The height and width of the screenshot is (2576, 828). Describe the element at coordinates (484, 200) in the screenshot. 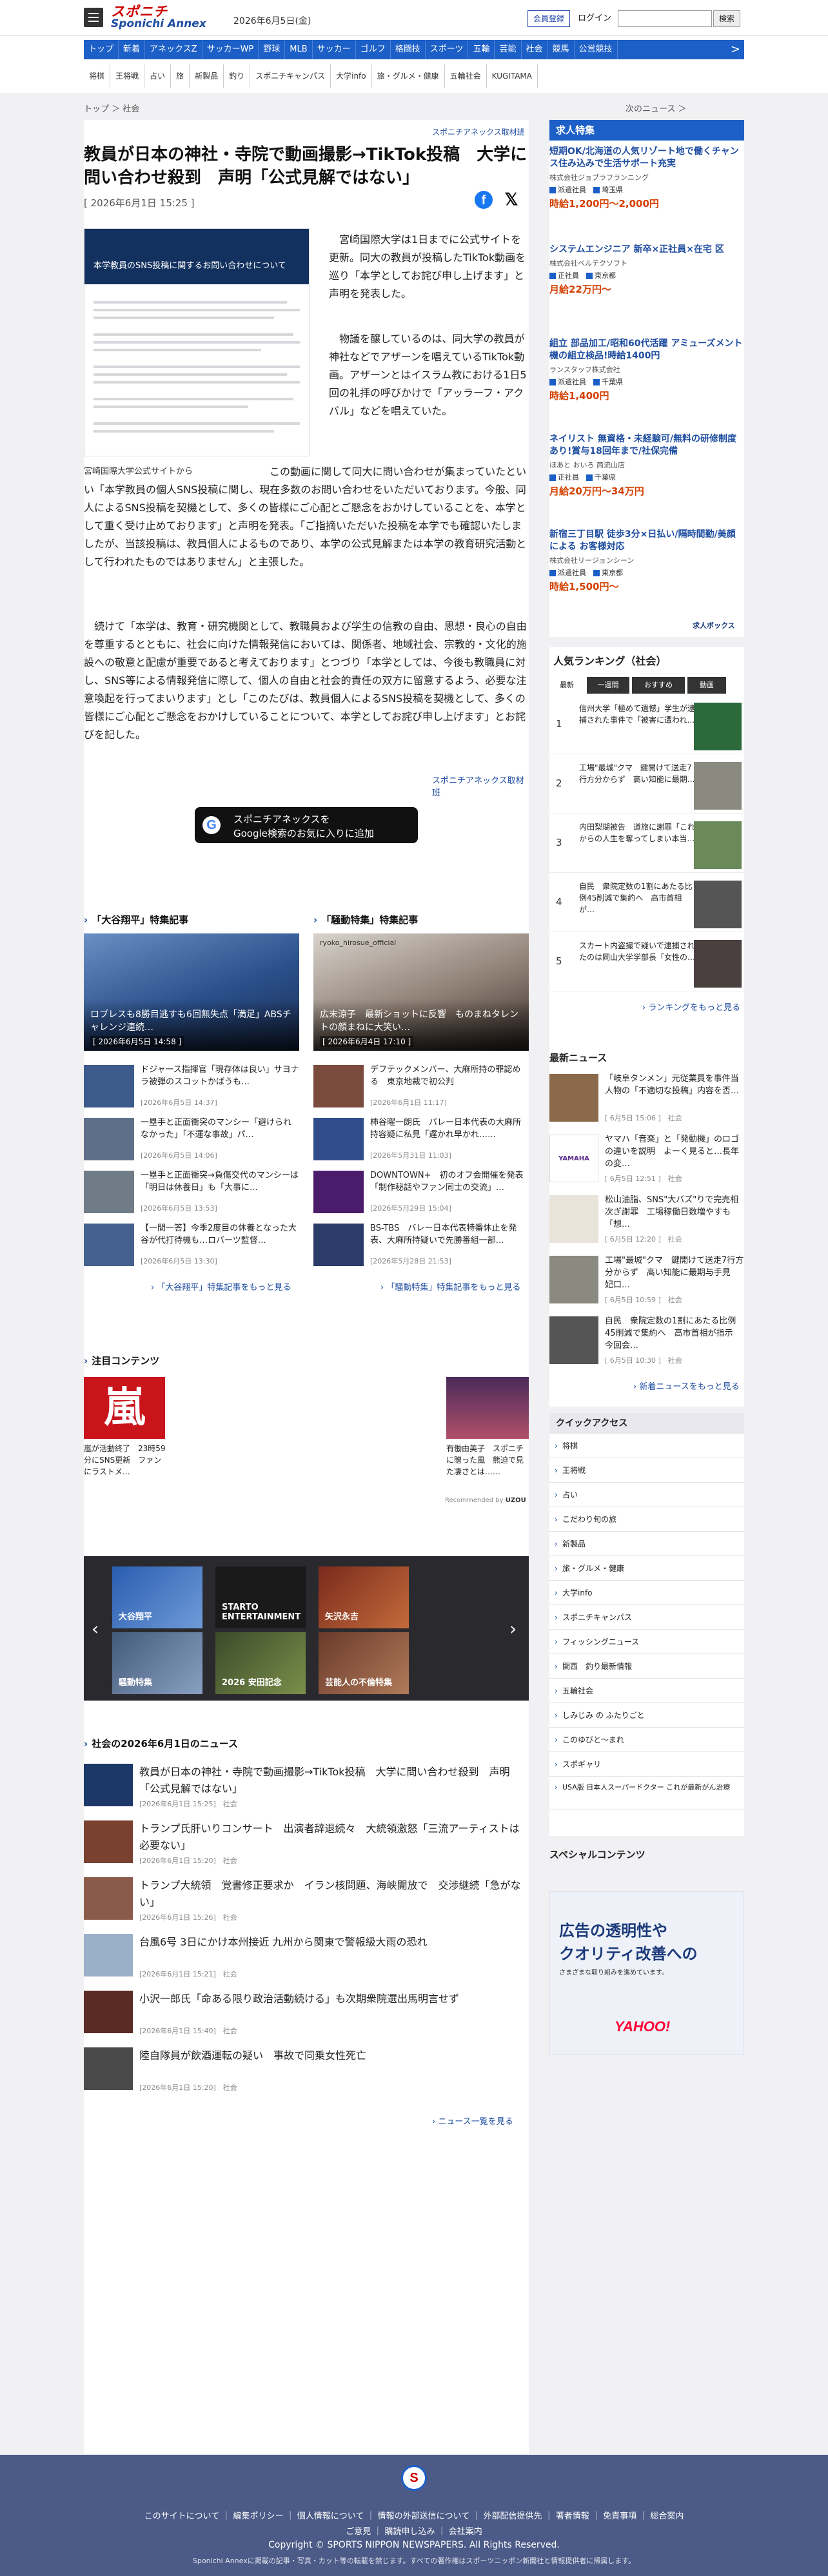

I see `facebook-share-icon: f` at that location.